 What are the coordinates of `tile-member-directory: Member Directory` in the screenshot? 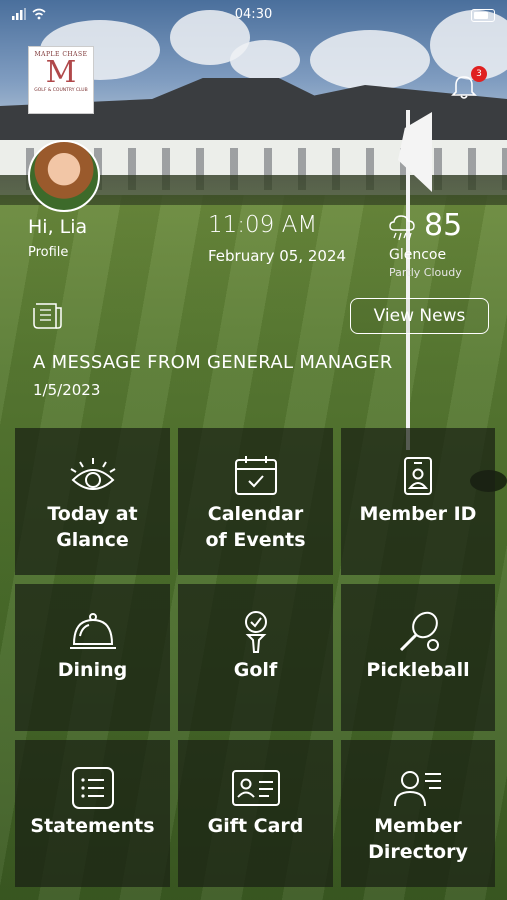 It's located at (418, 813).